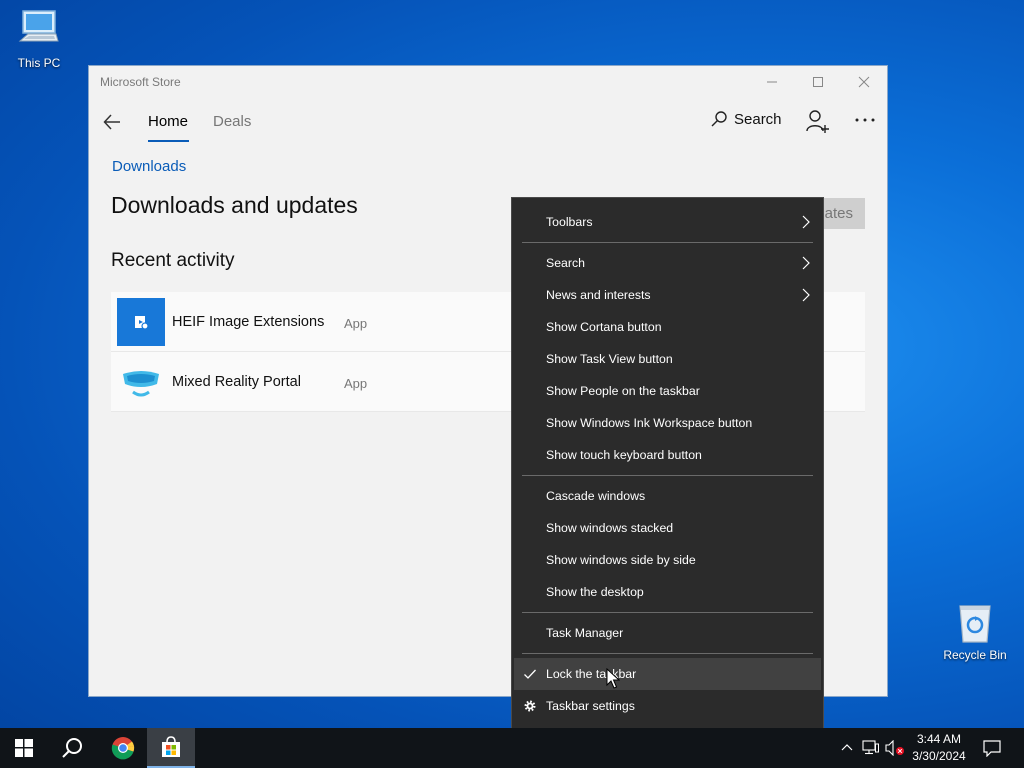  Describe the element at coordinates (667, 263) in the screenshot. I see `menu-item-search: Search` at that location.